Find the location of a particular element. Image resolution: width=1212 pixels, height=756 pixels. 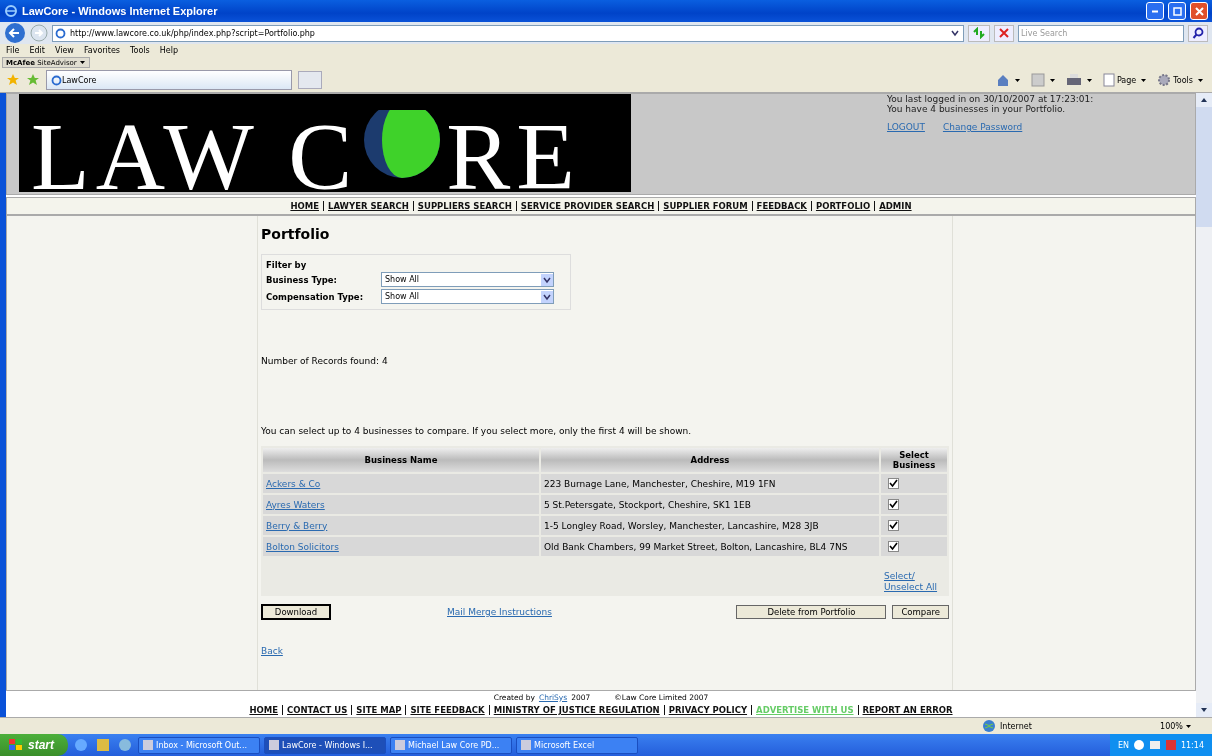

filter-heading: Filter by is located at coordinates (287, 265).